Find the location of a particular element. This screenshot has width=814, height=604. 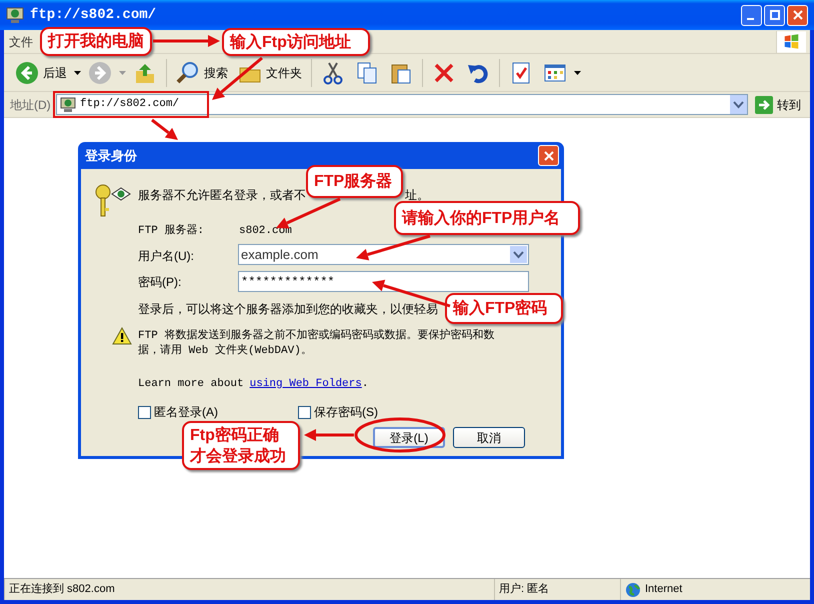

learn-more-text: Learn more about is located at coordinates (191, 384).